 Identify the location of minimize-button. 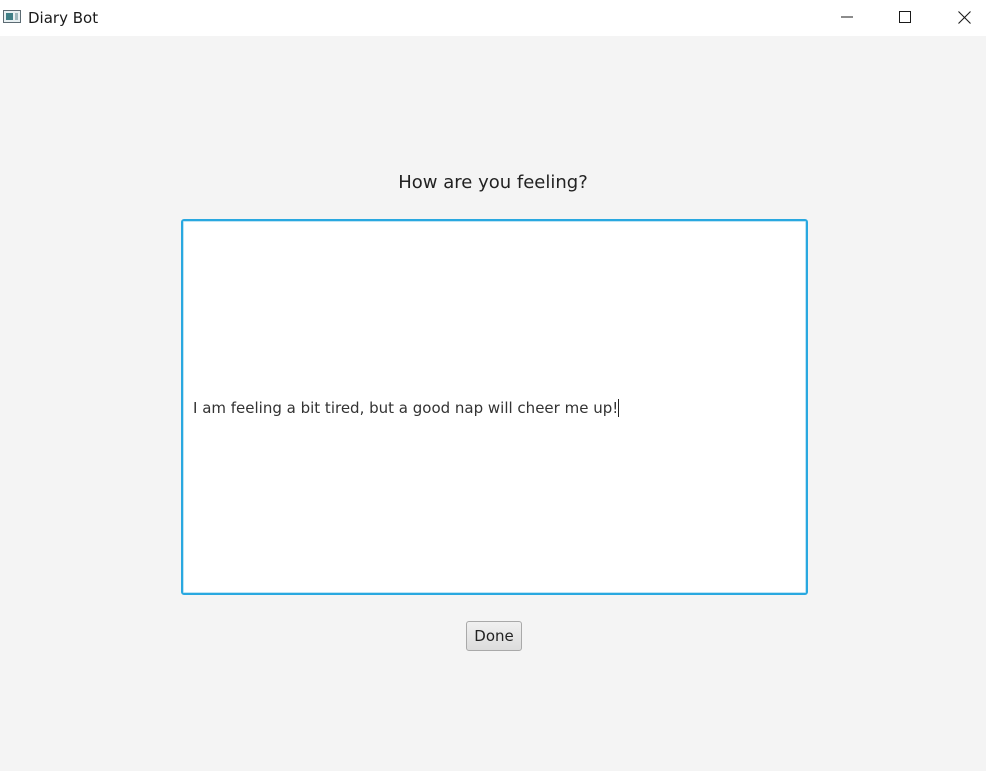
(847, 17).